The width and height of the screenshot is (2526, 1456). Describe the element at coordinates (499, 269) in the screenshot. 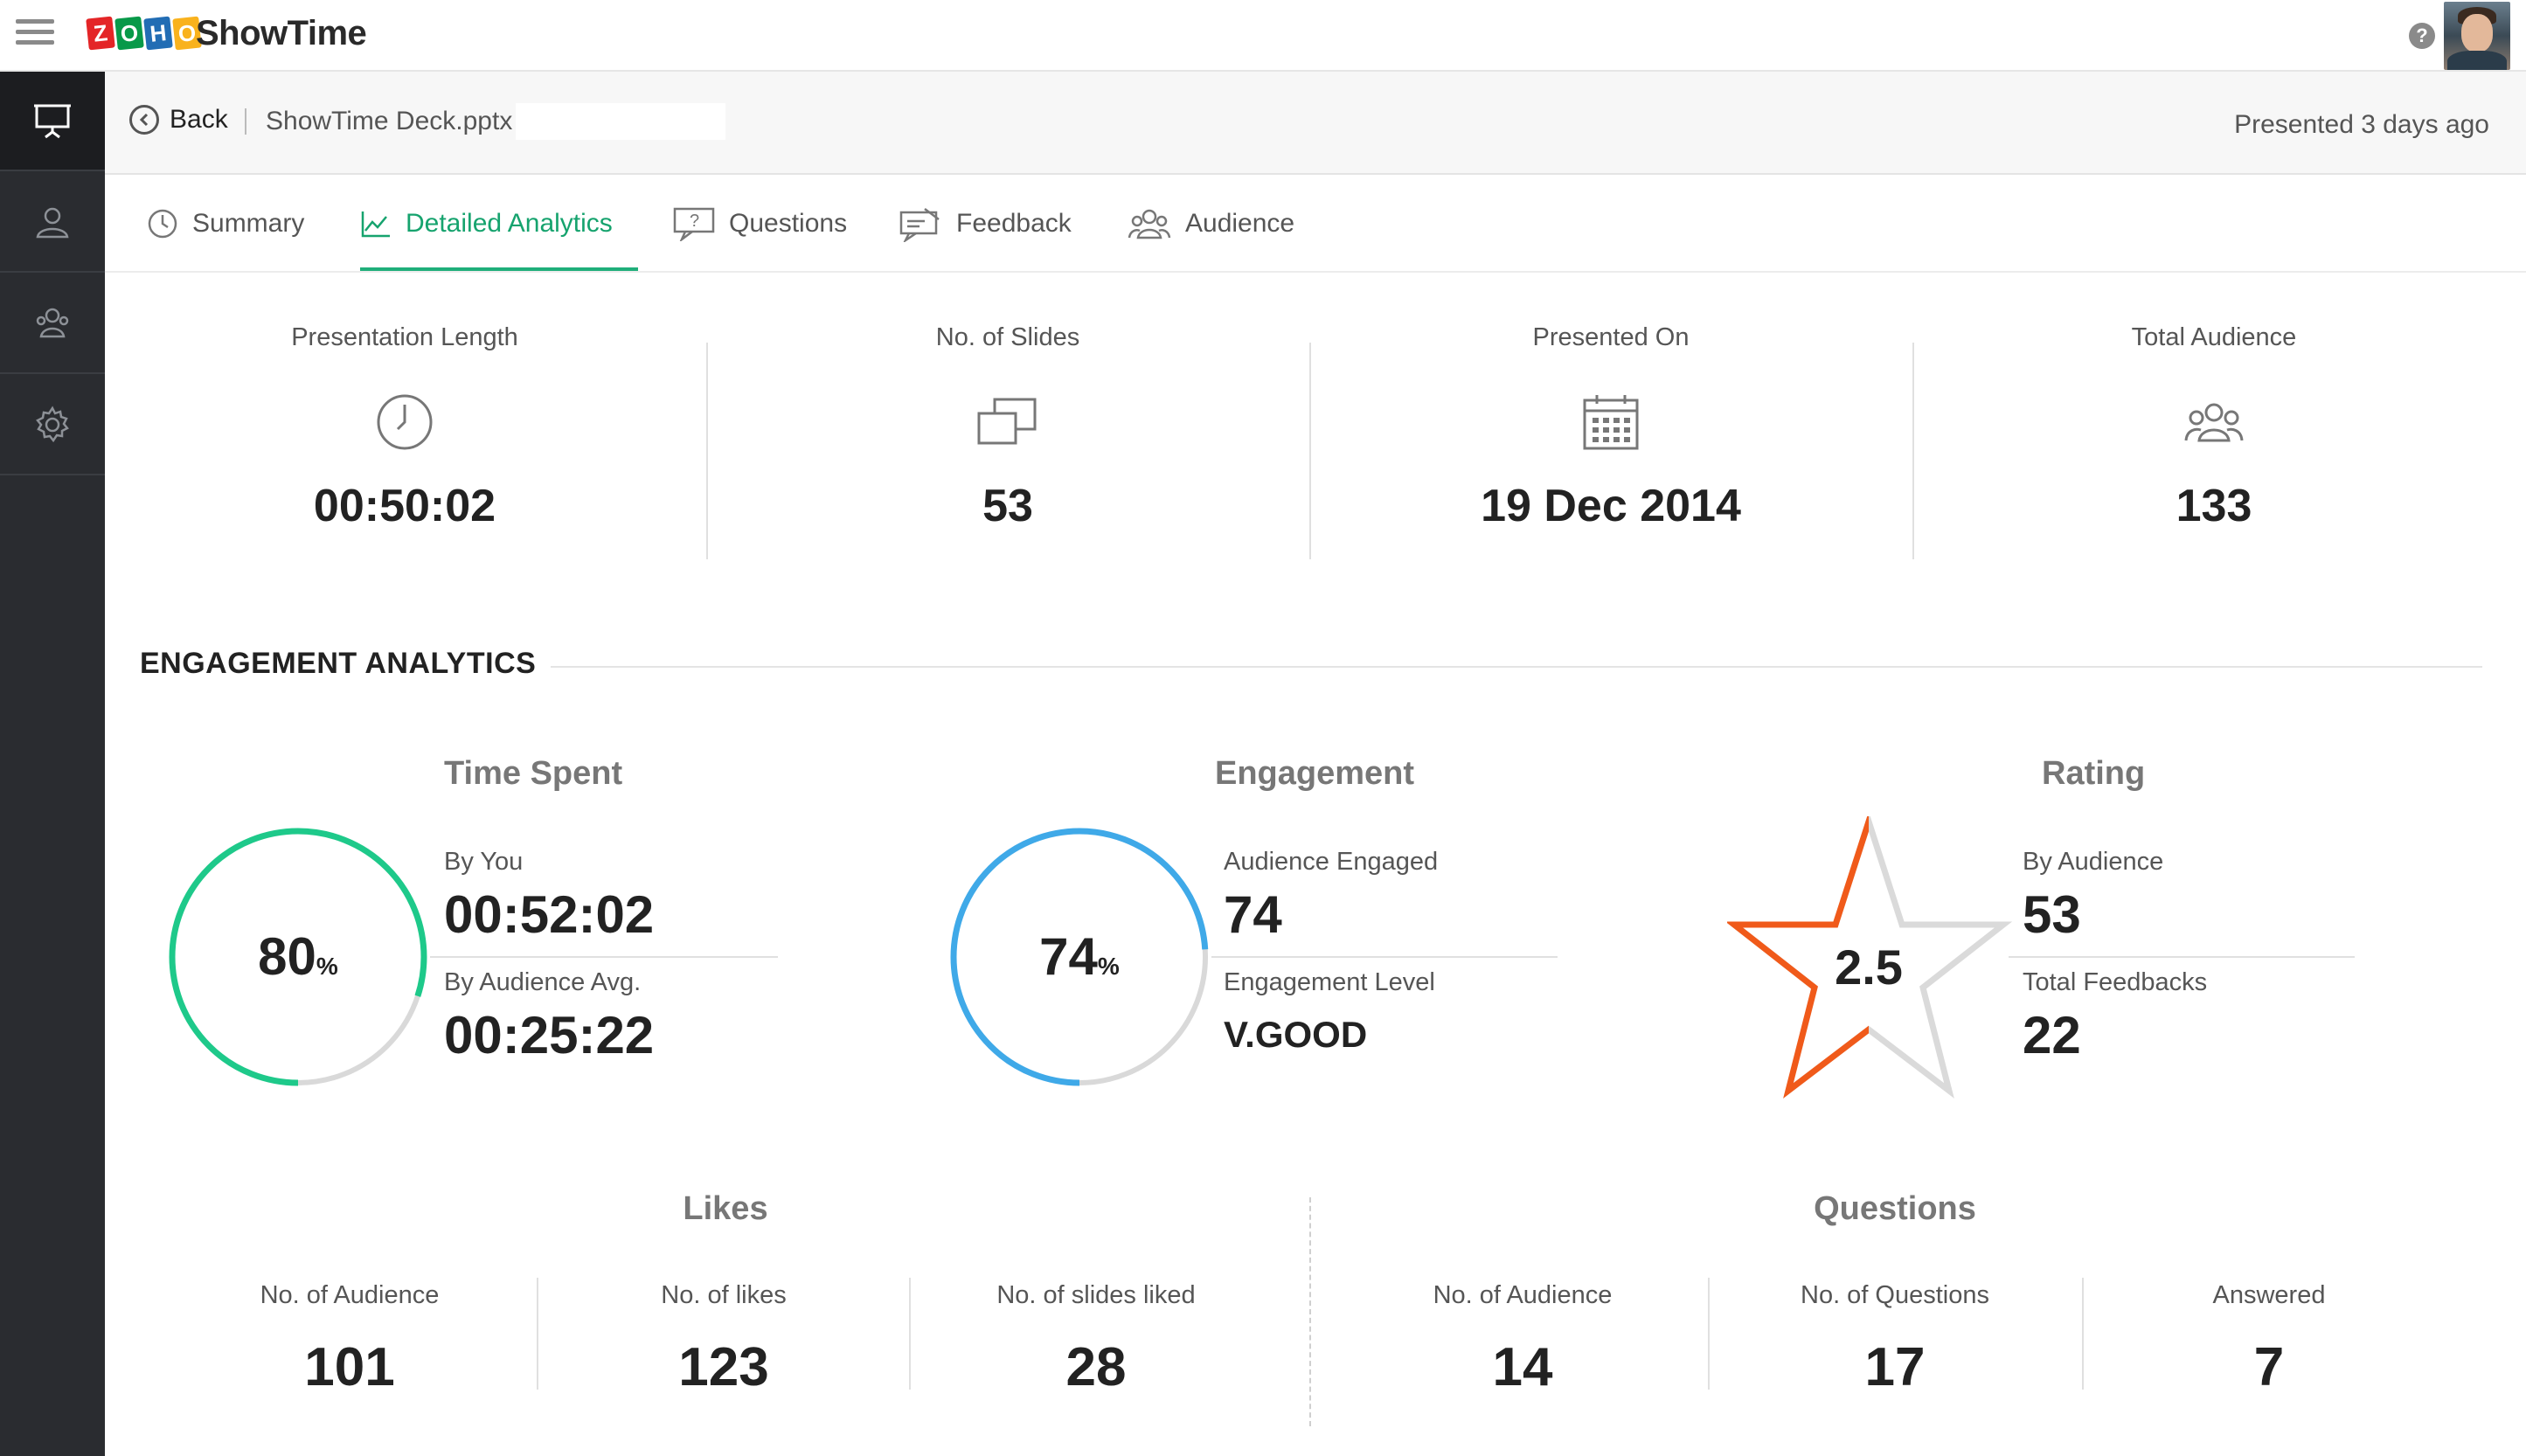

I see `active-tab-indicator` at that location.